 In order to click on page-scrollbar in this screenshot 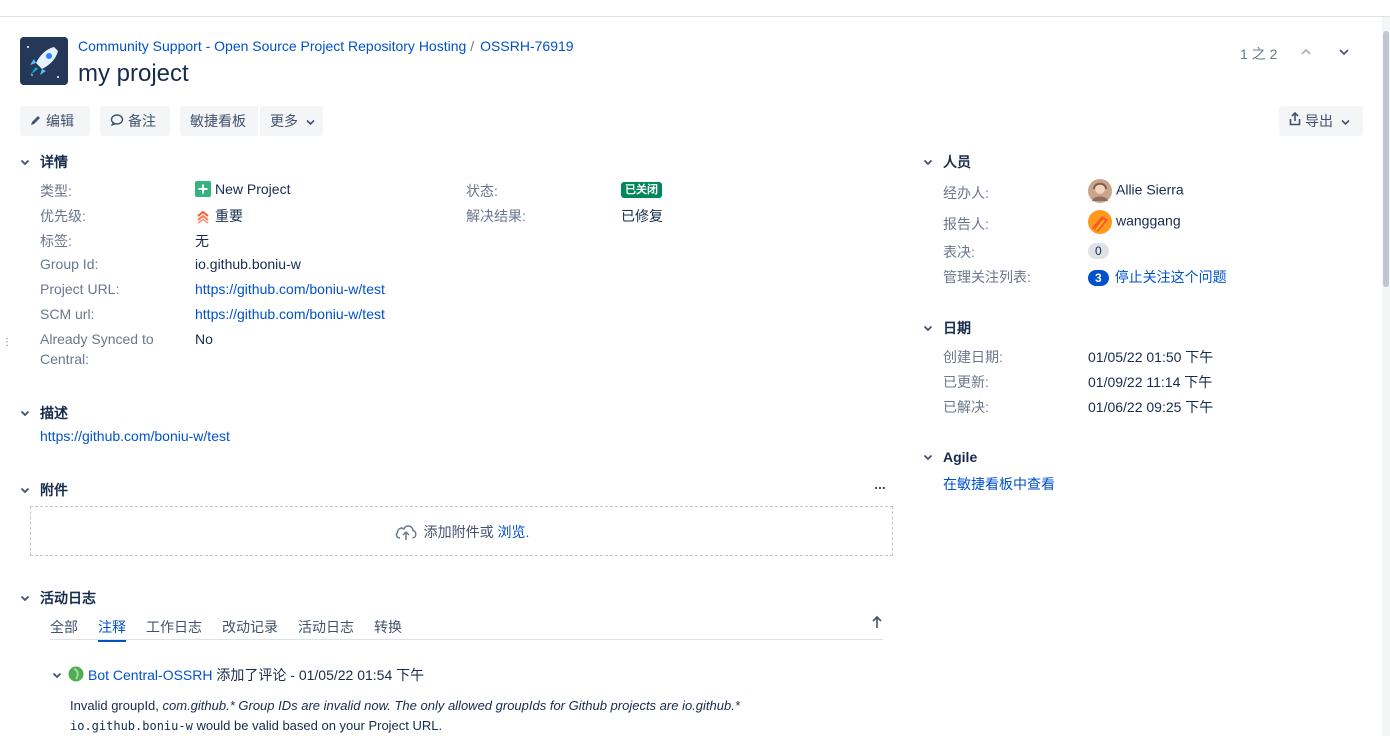, I will do `click(1386, 376)`.